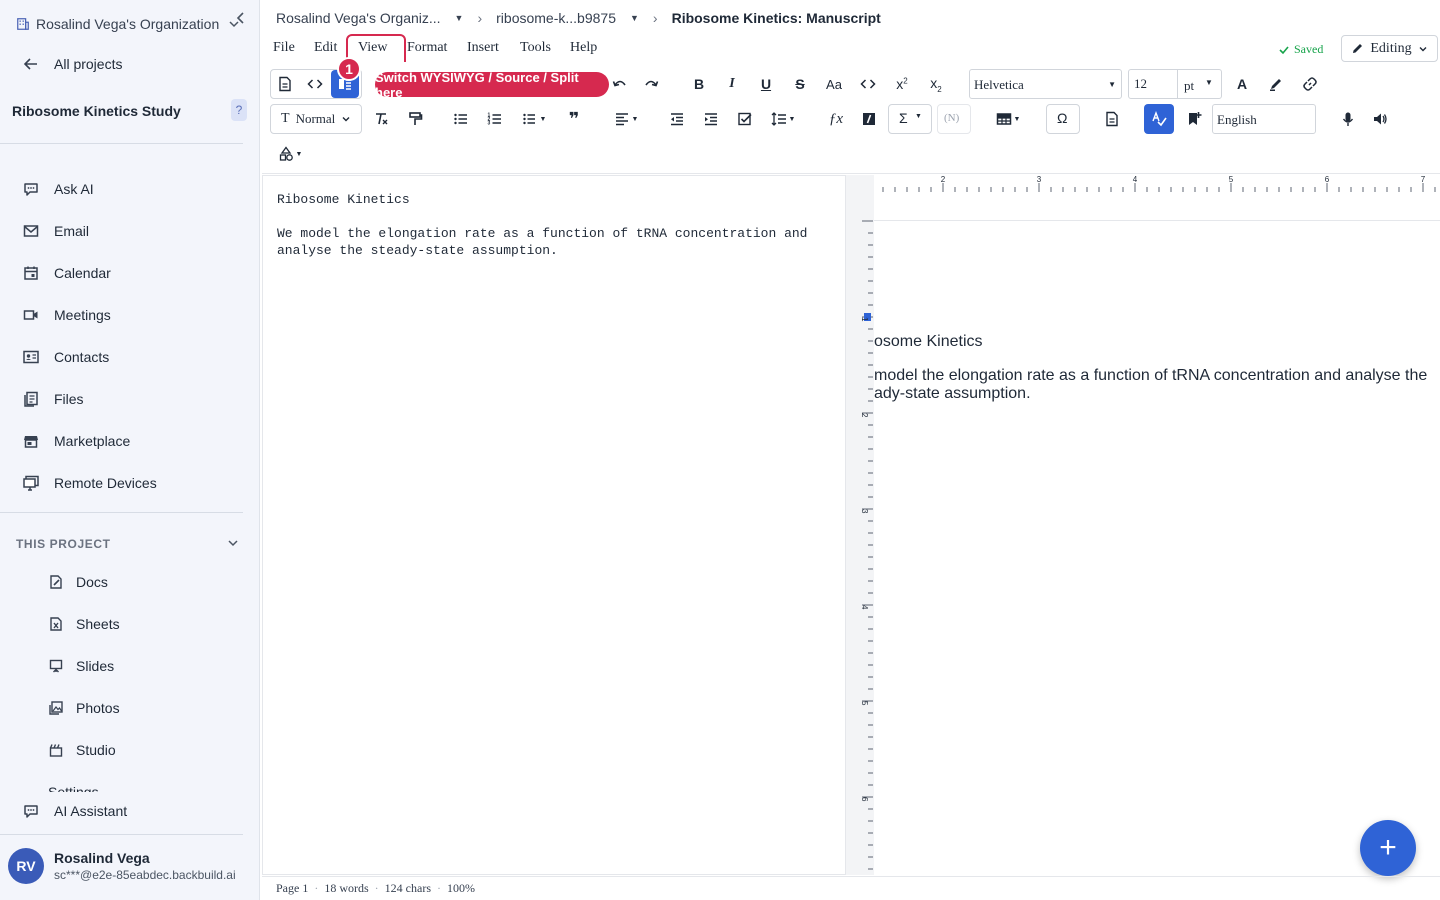 The width and height of the screenshot is (1440, 900). Describe the element at coordinates (415, 119) in the screenshot. I see `format-painter-button` at that location.